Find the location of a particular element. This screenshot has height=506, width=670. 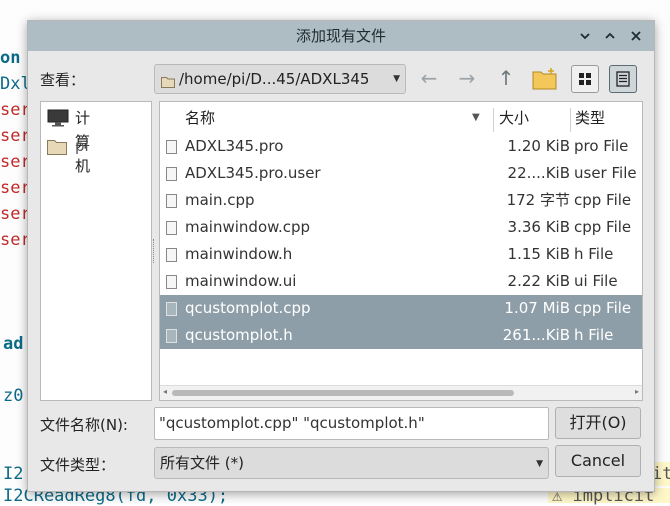

file-row: mainwindow.h 1.15 KiB h File is located at coordinates (401, 254).